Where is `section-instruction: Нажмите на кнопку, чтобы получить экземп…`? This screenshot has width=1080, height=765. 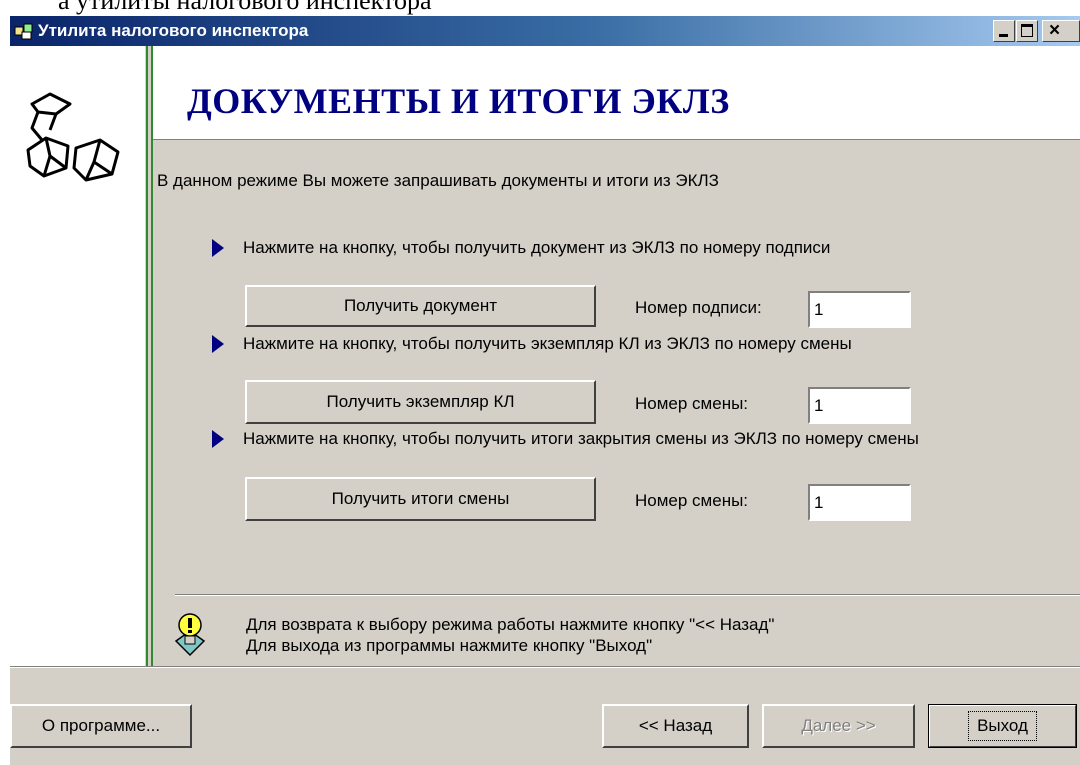
section-instruction: Нажмите на кнопку, чтобы получить экземп… is located at coordinates (547, 343).